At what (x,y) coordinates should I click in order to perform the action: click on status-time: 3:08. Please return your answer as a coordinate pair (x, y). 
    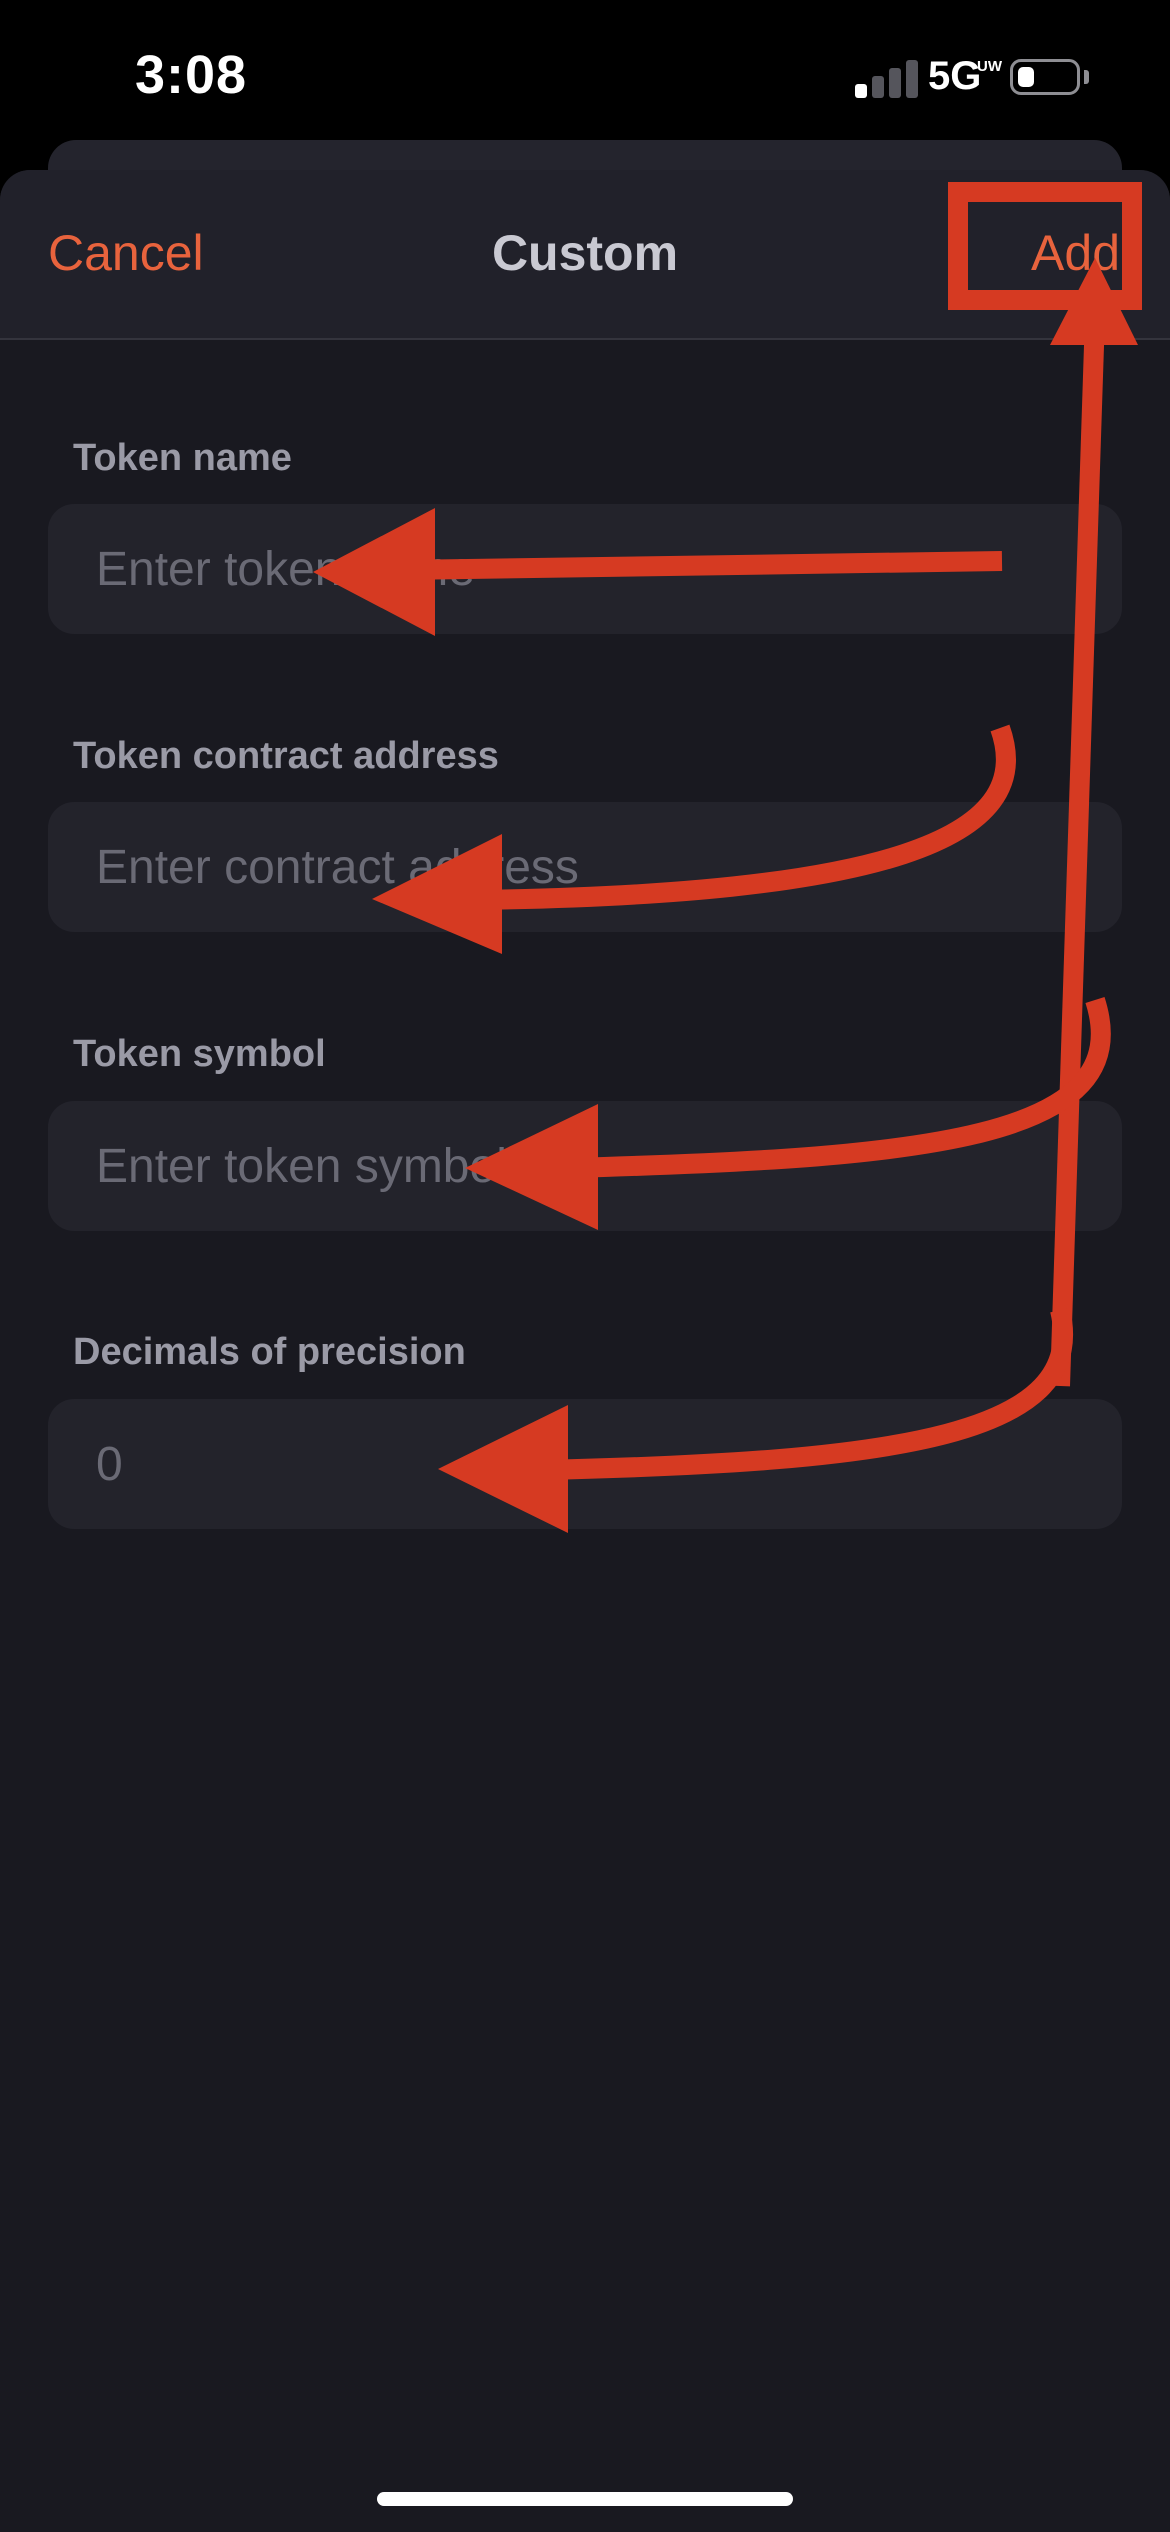
    Looking at the image, I should click on (191, 75).